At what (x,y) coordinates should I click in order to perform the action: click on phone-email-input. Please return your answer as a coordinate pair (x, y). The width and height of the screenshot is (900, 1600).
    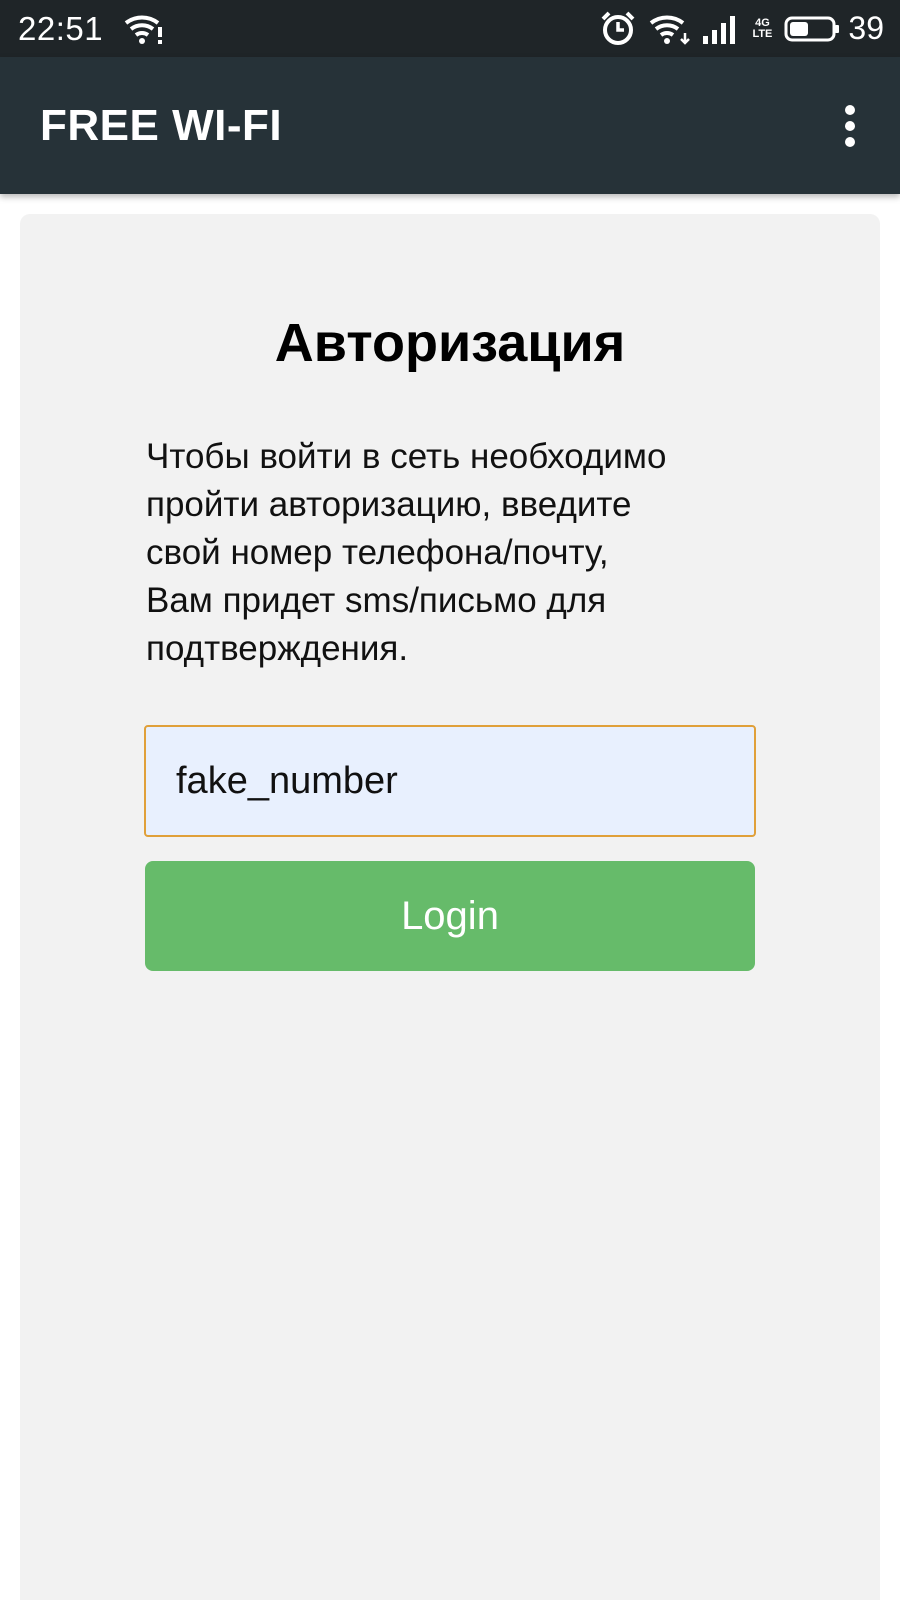
    Looking at the image, I should click on (450, 781).